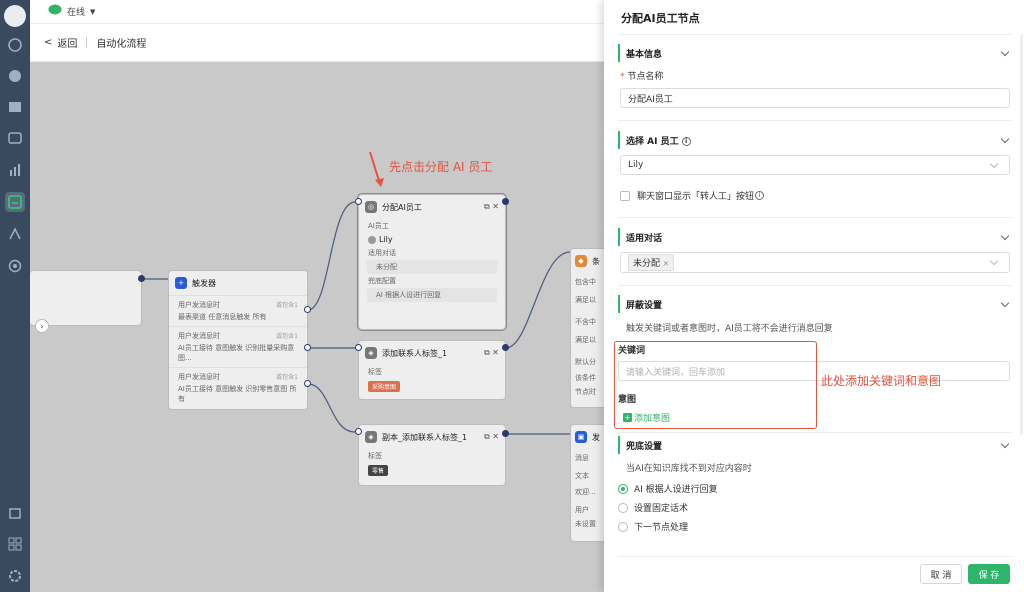 Image resolution: width=1024 pixels, height=592 pixels. What do you see at coordinates (989, 574) in the screenshot?
I see `save-button: 保 存` at bounding box center [989, 574].